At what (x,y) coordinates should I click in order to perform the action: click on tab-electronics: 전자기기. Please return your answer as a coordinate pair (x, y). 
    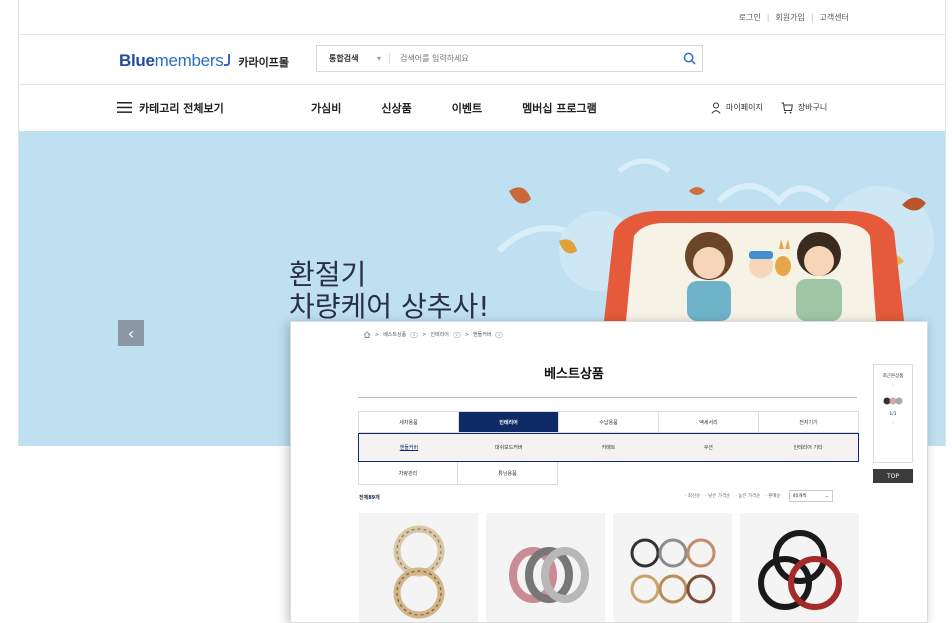
    Looking at the image, I should click on (808, 422).